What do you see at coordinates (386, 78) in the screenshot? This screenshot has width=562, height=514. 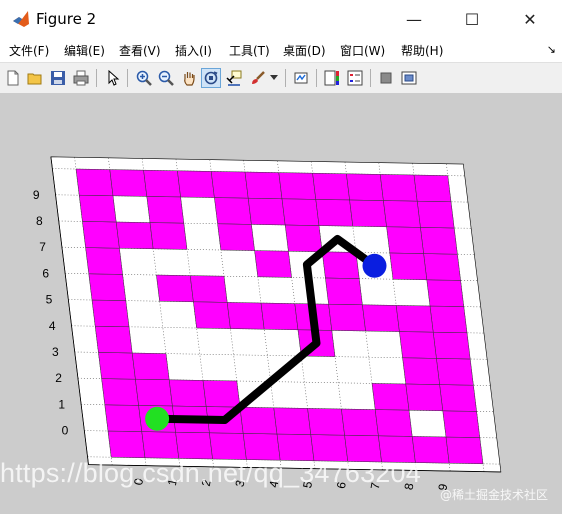 I see `hide-plot-tools-icon` at bounding box center [386, 78].